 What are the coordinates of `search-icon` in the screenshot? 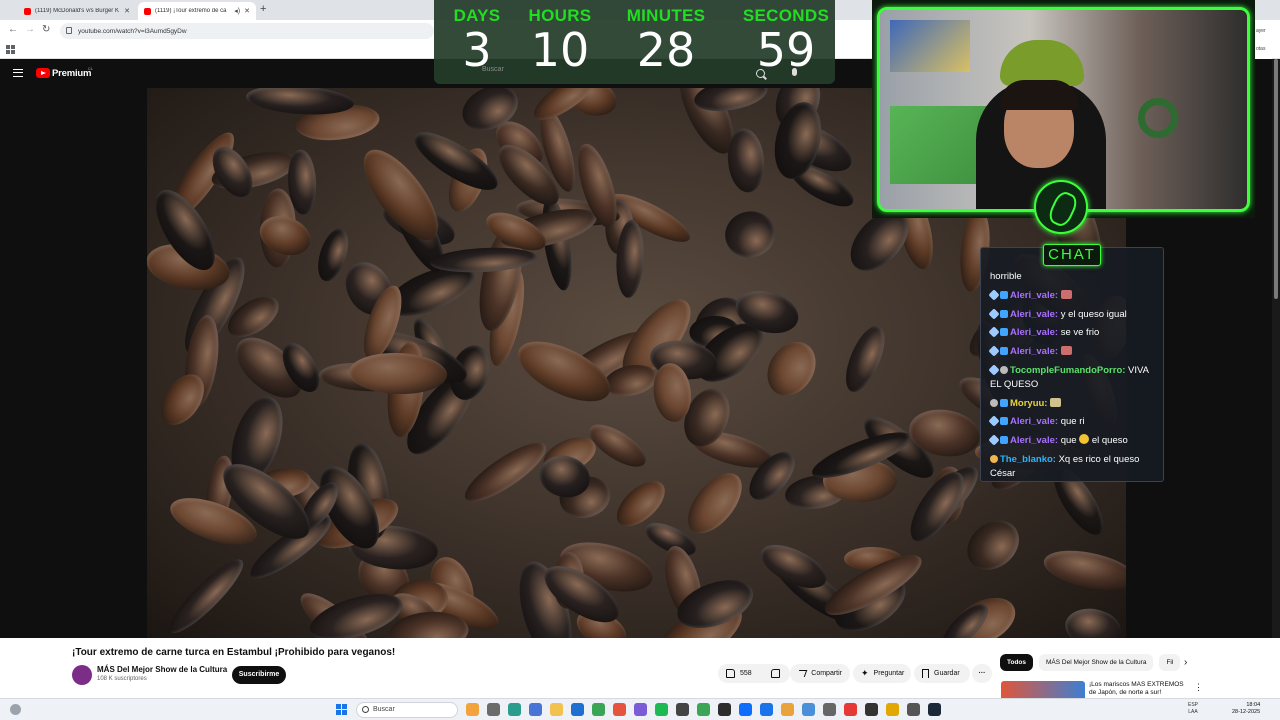 It's located at (760, 73).